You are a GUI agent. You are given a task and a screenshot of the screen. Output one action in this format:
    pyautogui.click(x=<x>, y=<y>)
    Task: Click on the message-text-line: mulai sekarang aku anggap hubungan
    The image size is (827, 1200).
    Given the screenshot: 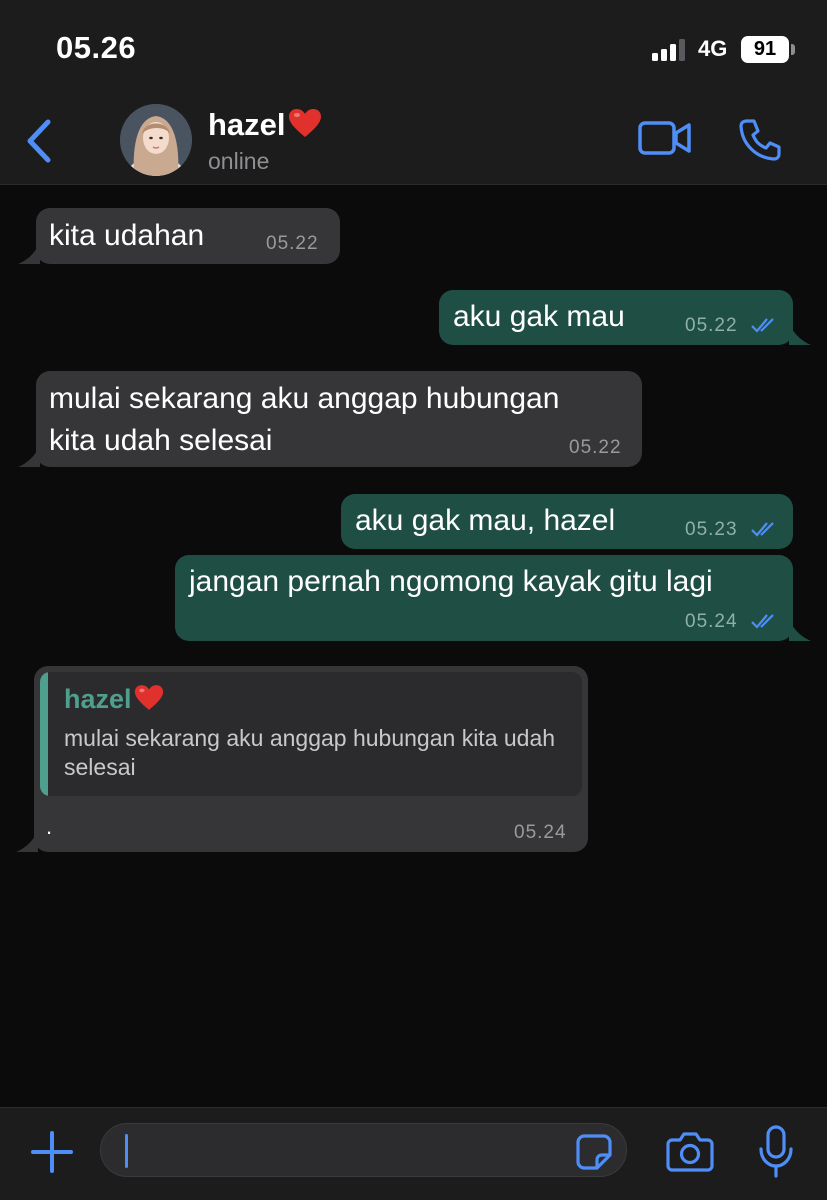 What is the action you would take?
    pyautogui.click(x=304, y=398)
    